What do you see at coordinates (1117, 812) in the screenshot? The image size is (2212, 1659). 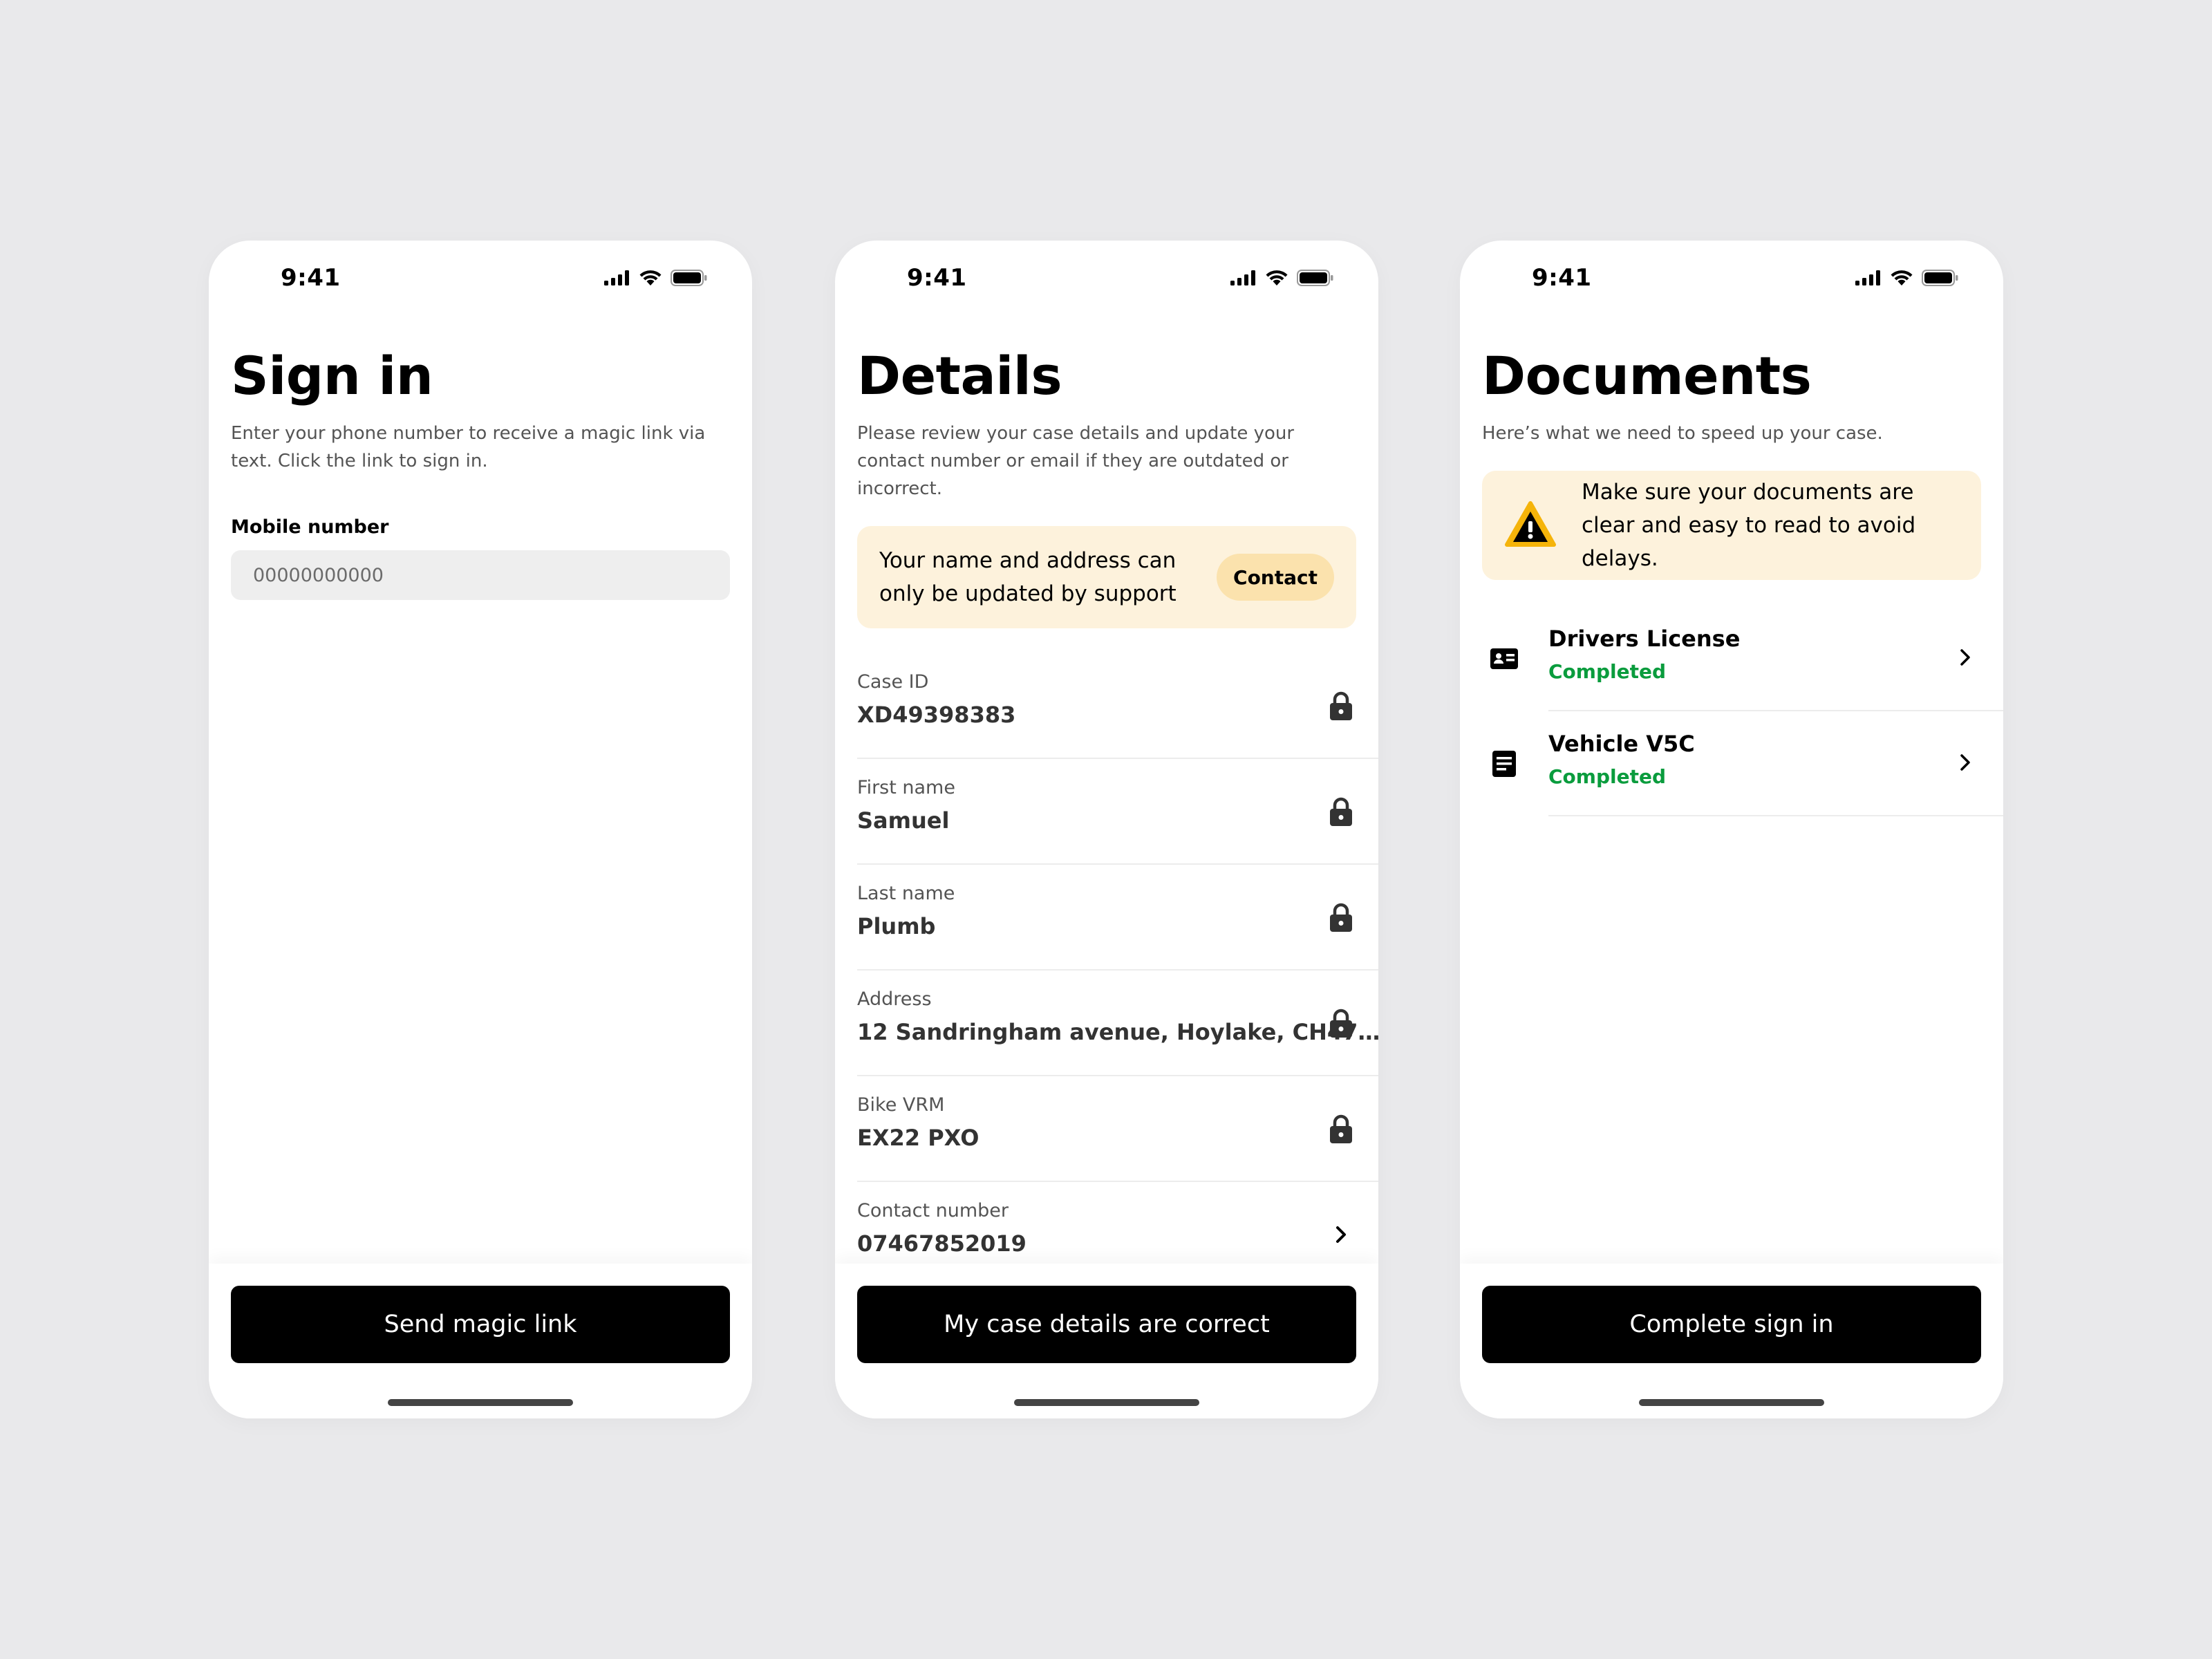 I see `detail-row-first-name: First name Samuel` at bounding box center [1117, 812].